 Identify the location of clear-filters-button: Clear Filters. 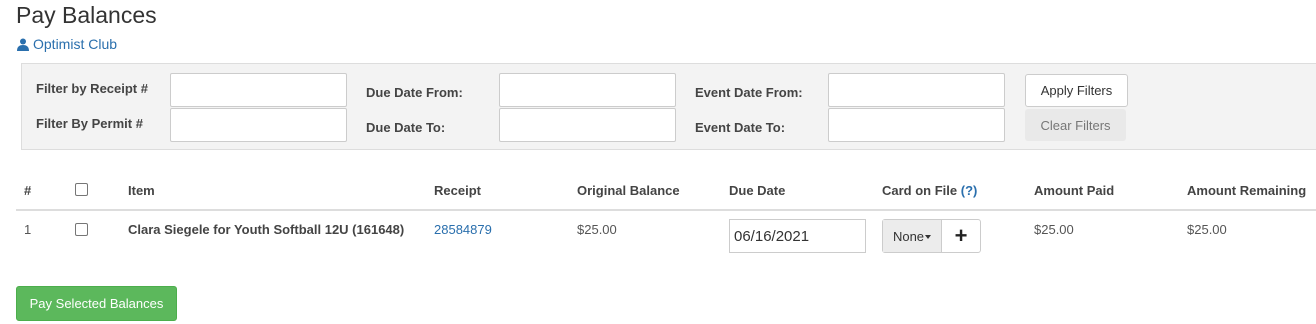
(1075, 125).